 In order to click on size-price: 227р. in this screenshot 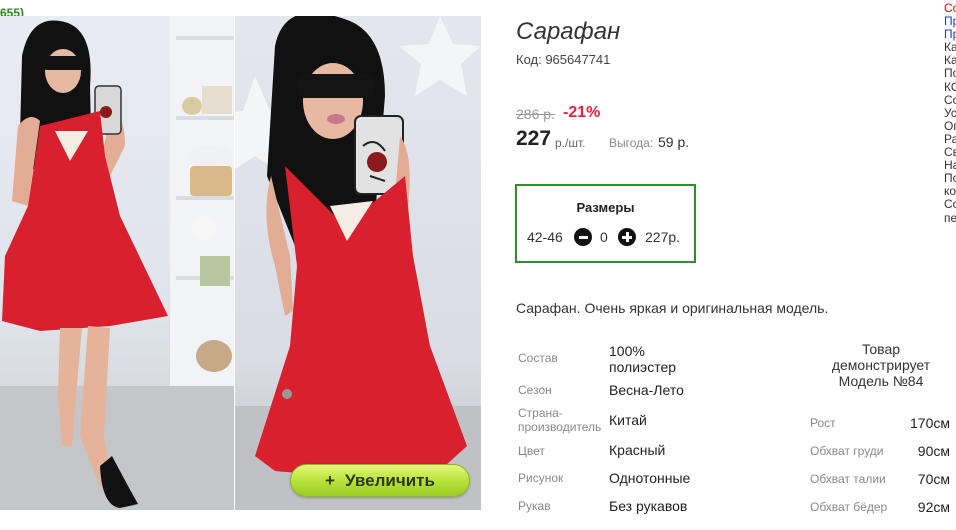, I will do `click(663, 237)`.